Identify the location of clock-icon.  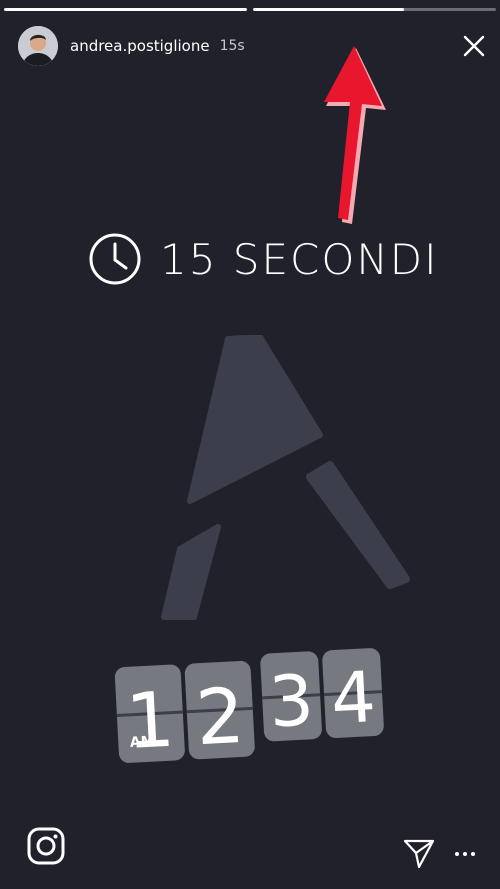
(115, 259).